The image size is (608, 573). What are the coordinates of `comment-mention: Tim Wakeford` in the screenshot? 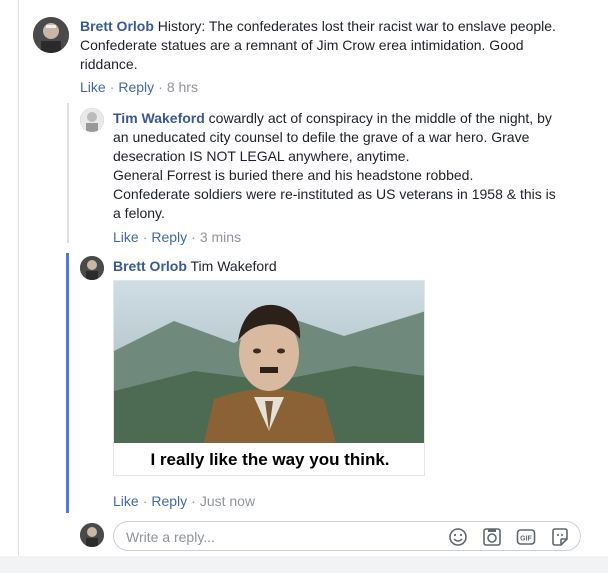 It's located at (232, 266).